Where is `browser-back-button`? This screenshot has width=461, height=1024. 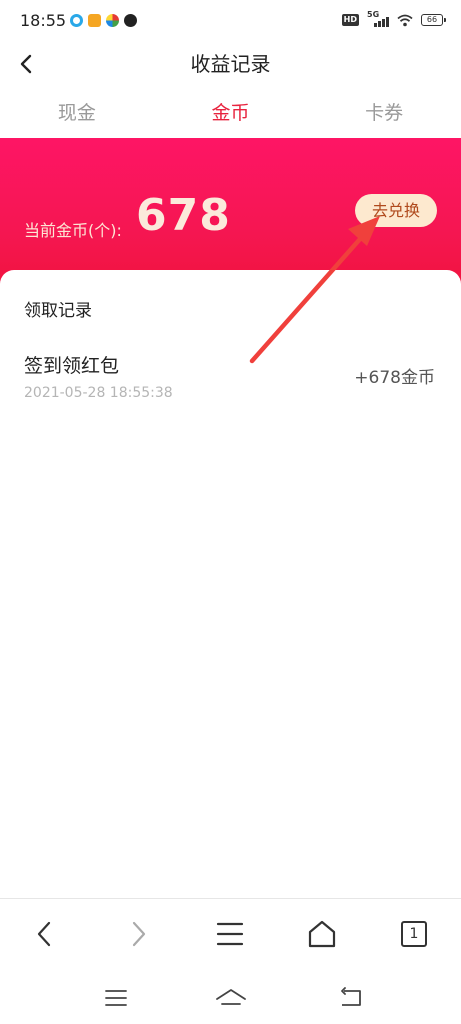
browser-back-button is located at coordinates (45, 934).